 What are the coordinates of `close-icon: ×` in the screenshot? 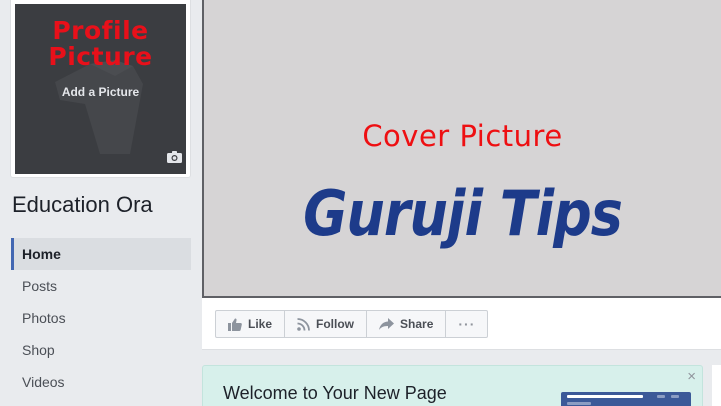 It's located at (691, 376).